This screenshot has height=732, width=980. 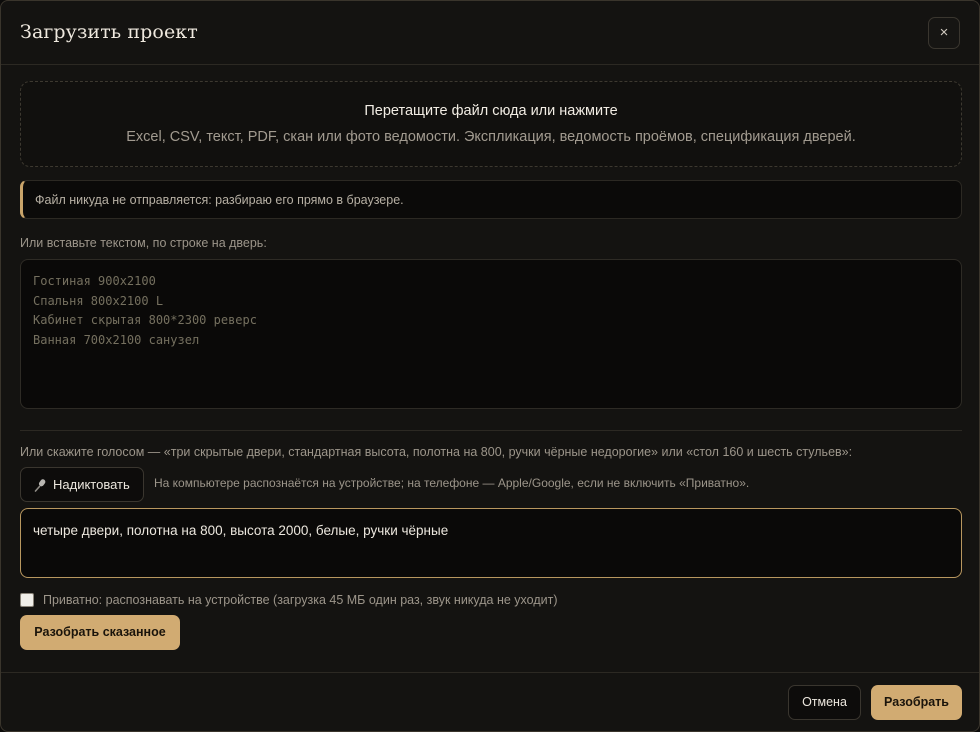 I want to click on dictate-button: Надиктовать, so click(x=82, y=484).